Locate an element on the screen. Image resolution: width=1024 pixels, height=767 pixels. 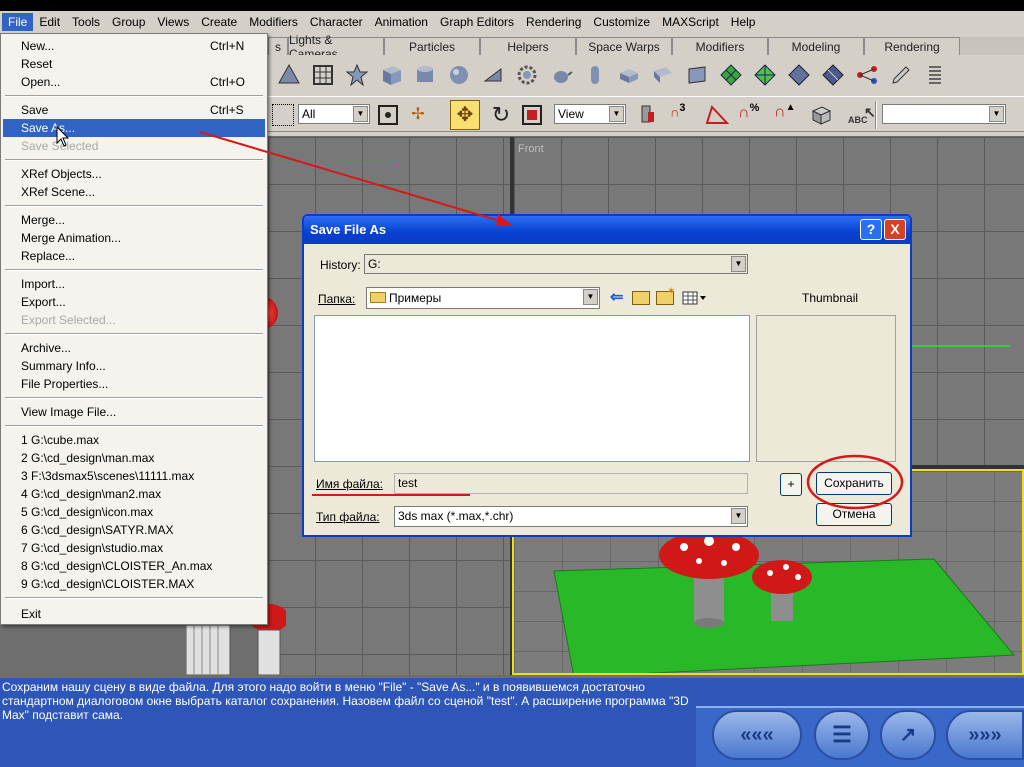
annotation-circle is located at coordinates (855, 482).